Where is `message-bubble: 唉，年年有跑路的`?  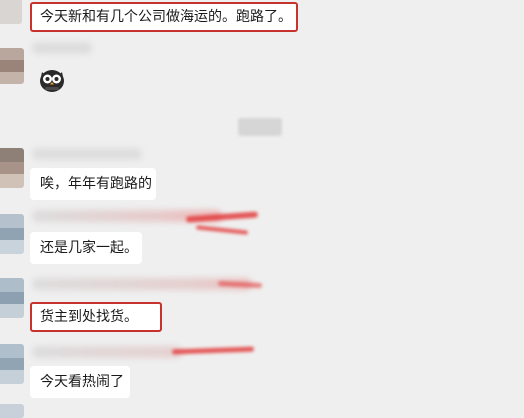
message-bubble: 唉，年年有跑路的 is located at coordinates (93, 184).